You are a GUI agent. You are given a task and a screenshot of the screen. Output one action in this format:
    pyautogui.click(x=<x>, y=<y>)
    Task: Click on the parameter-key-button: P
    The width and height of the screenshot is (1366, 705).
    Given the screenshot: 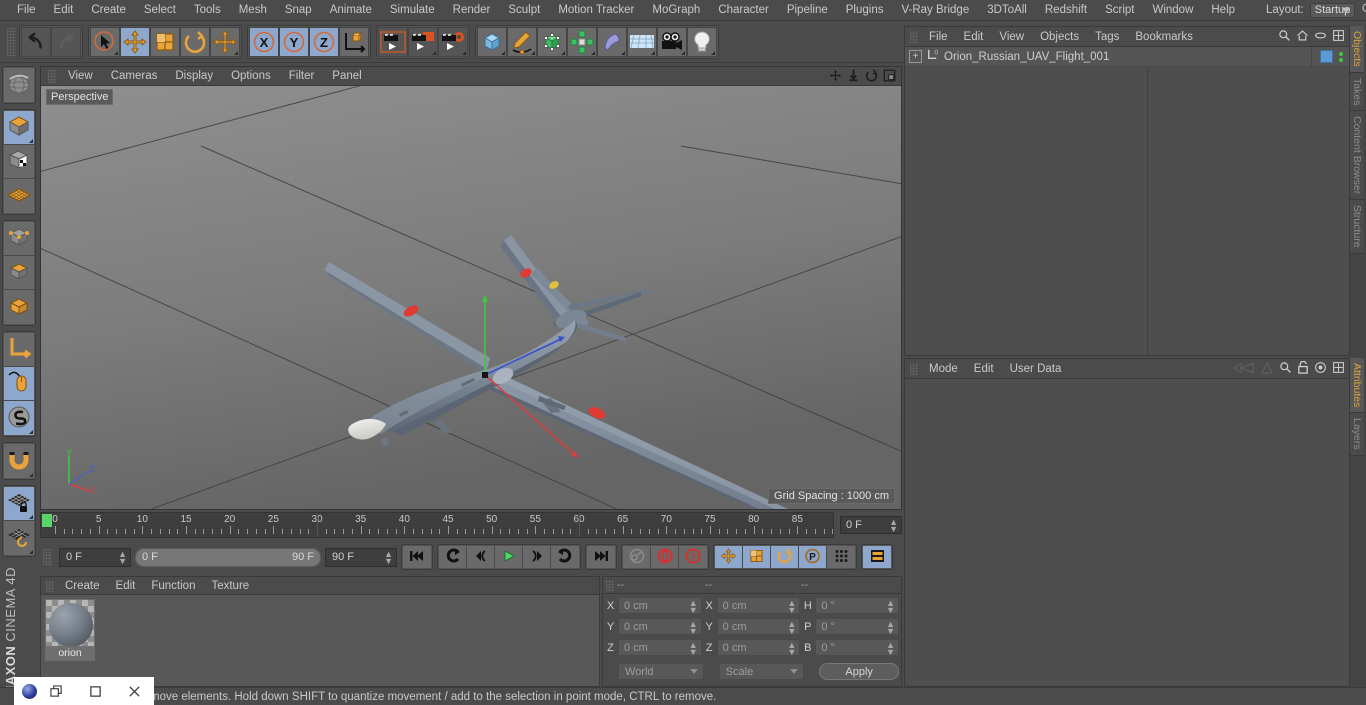 What is the action you would take?
    pyautogui.click(x=813, y=557)
    